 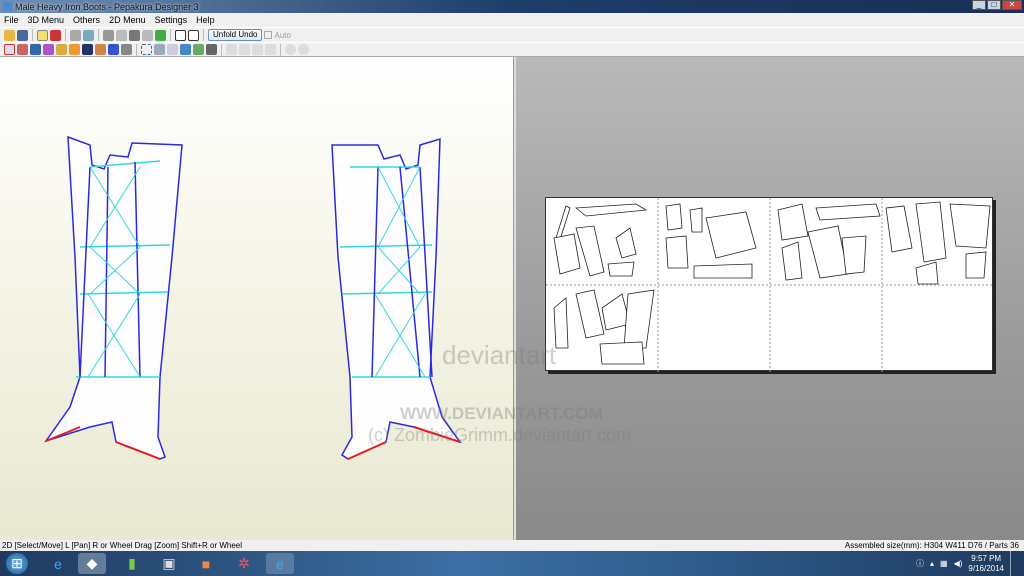 I want to click on anchor-icon, so click(x=134, y=35).